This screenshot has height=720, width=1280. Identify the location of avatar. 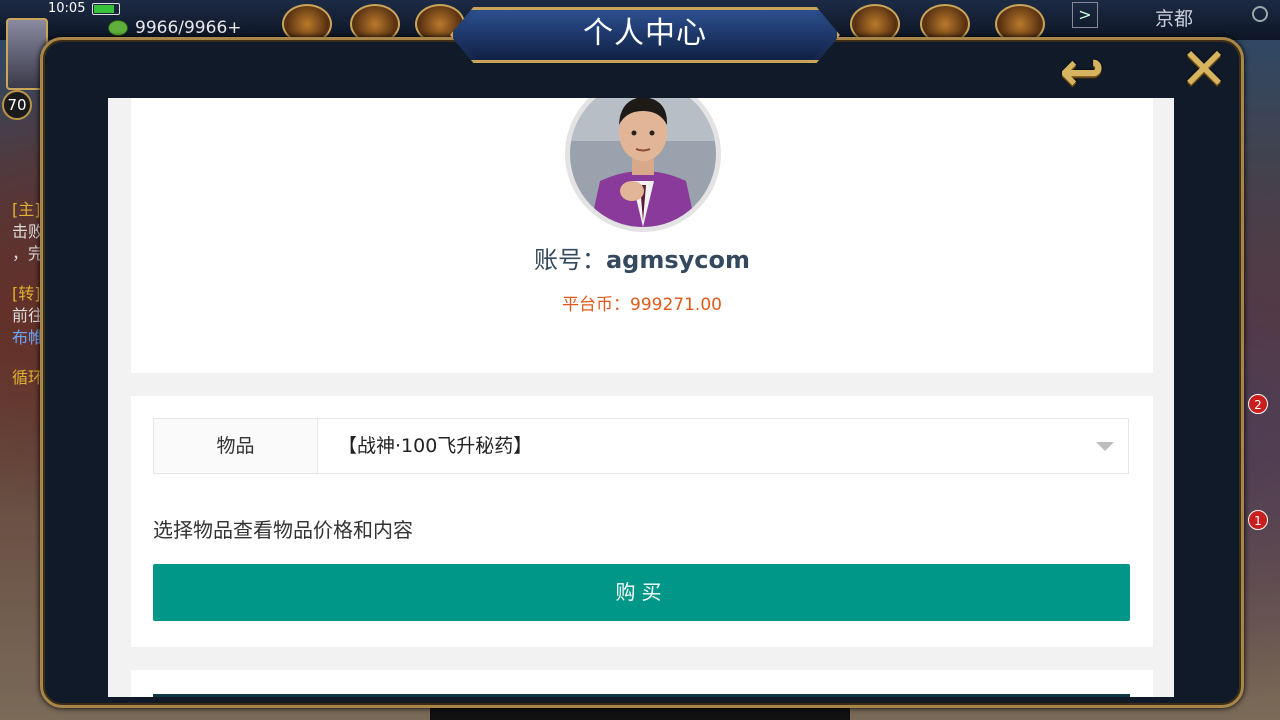
(643, 165).